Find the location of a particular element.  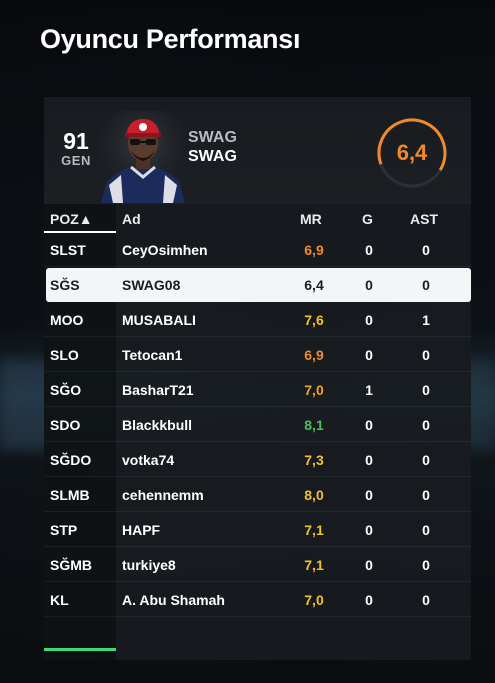

row-position: MOO is located at coordinates (67, 320).